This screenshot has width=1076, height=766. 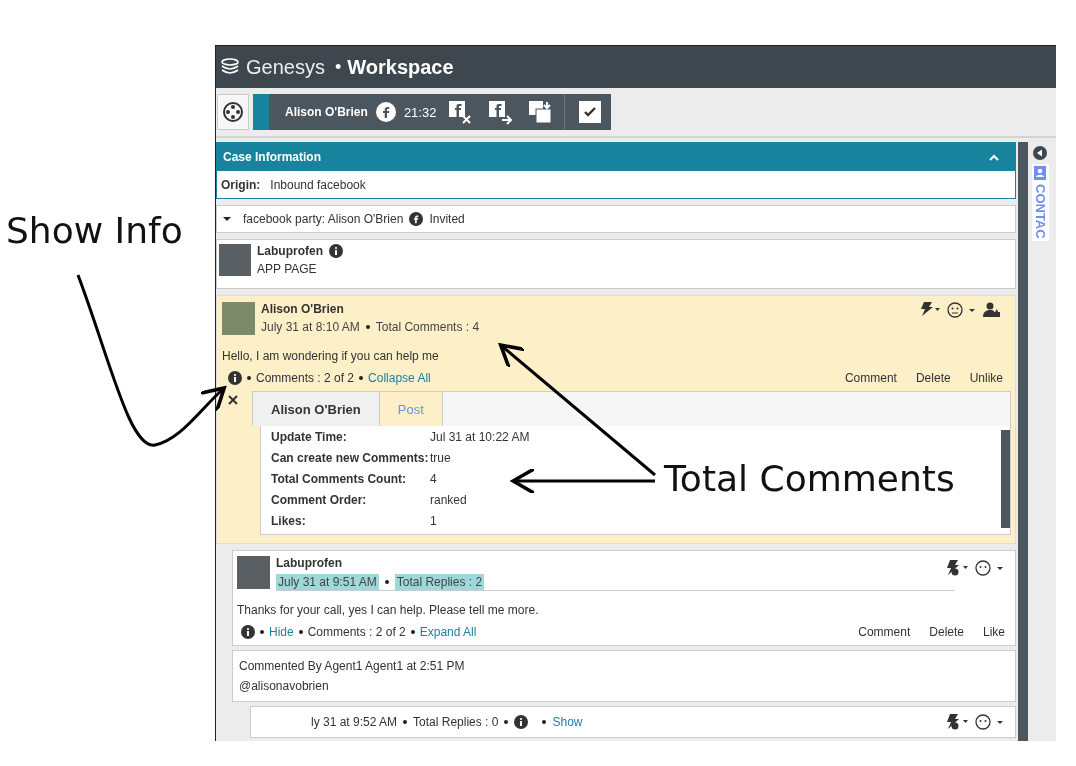 I want to click on annotation-label: Show Info, so click(x=94, y=230).